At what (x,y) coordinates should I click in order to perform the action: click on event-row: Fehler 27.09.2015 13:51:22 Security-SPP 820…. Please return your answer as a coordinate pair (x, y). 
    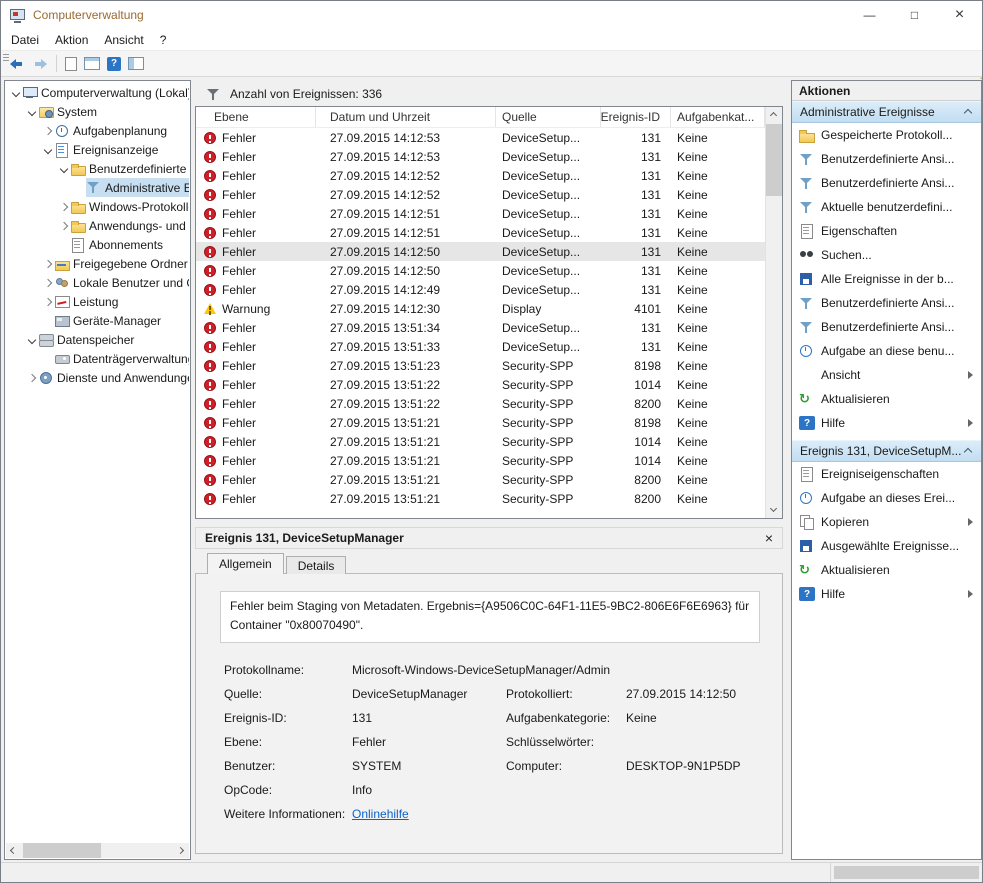
    Looking at the image, I should click on (480, 403).